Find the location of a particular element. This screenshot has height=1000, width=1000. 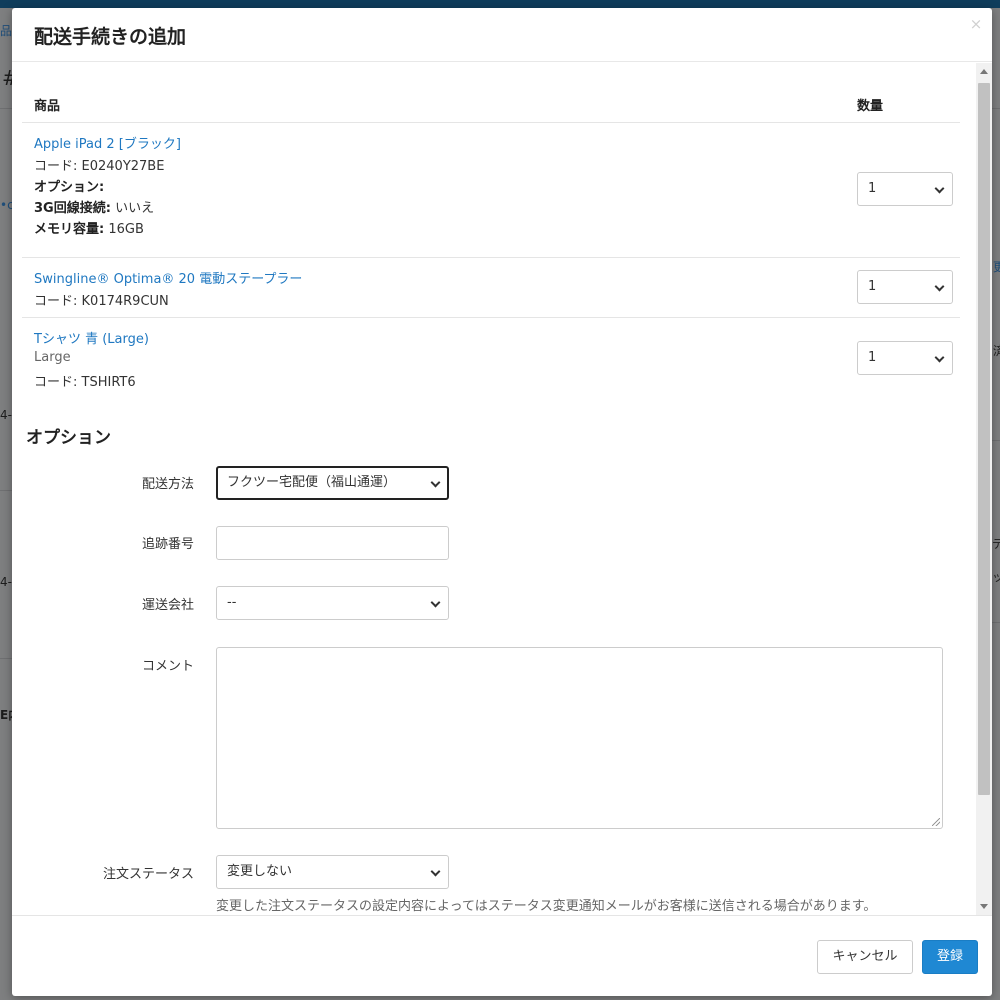

table-header-divider is located at coordinates (491, 122).